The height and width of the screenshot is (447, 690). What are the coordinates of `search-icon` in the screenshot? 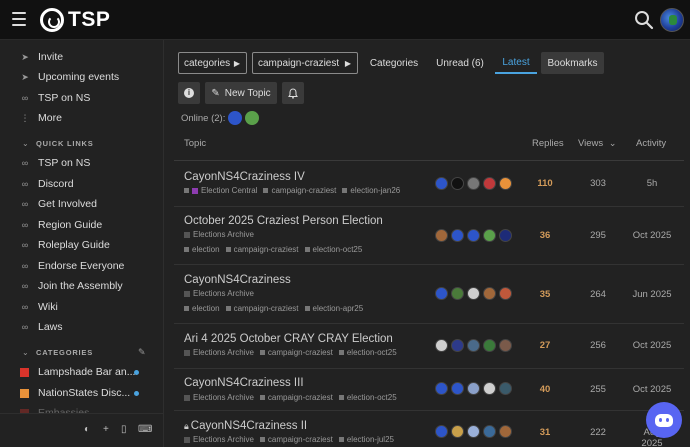 It's located at (644, 20).